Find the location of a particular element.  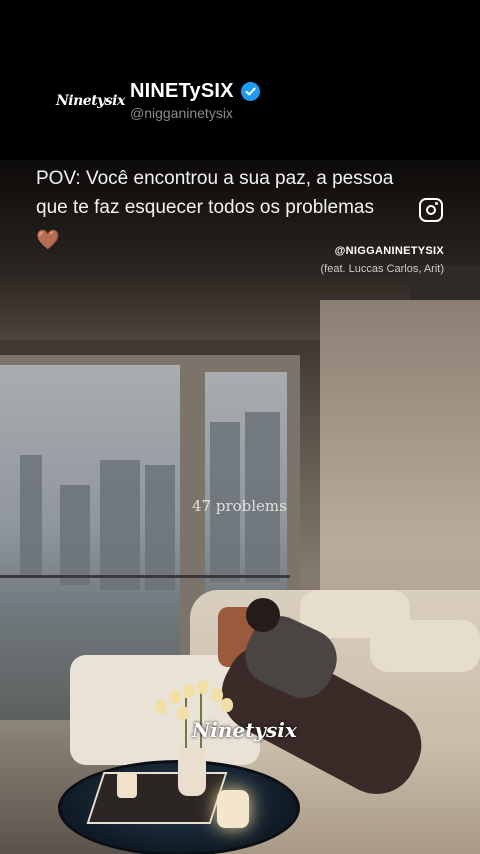

profile-logo: Ninetysix is located at coordinates (90, 101).